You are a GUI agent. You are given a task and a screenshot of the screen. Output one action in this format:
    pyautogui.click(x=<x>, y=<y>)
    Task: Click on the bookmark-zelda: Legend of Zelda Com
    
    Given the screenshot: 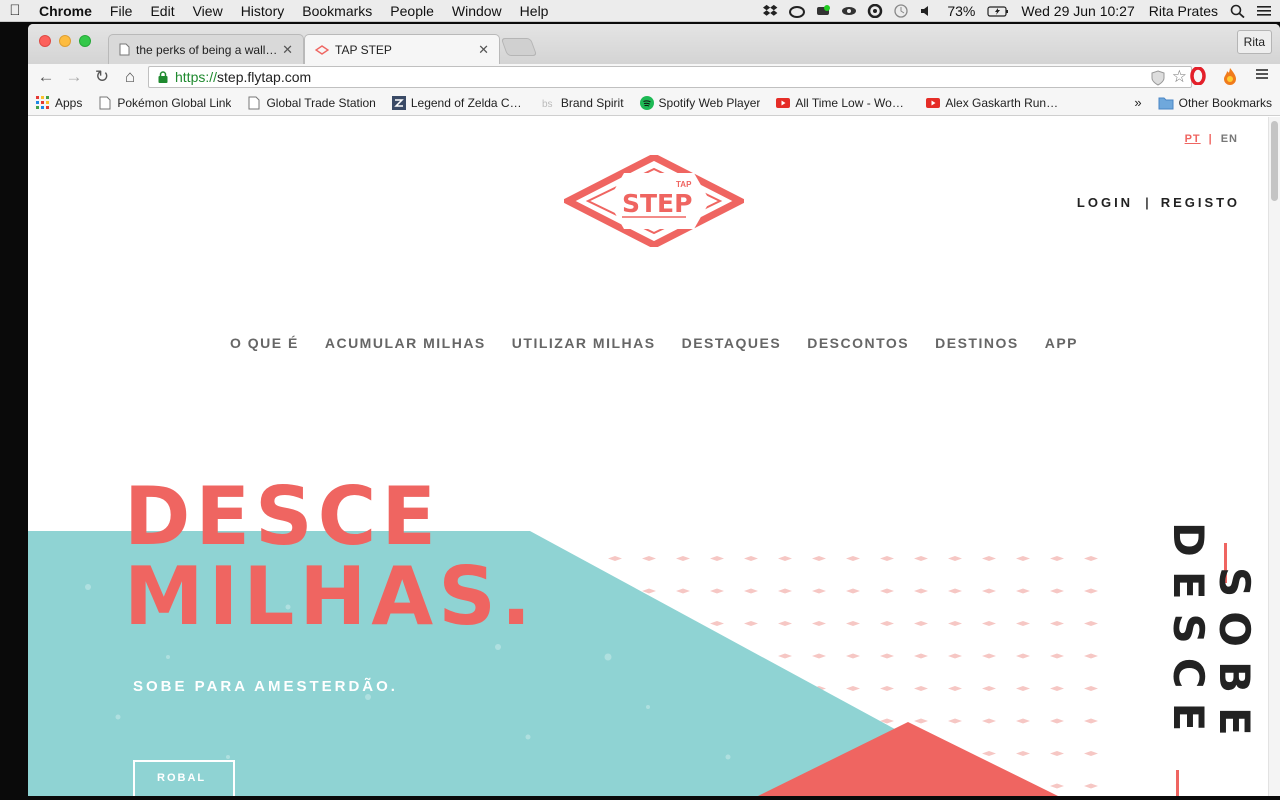 What is the action you would take?
    pyautogui.click(x=459, y=102)
    